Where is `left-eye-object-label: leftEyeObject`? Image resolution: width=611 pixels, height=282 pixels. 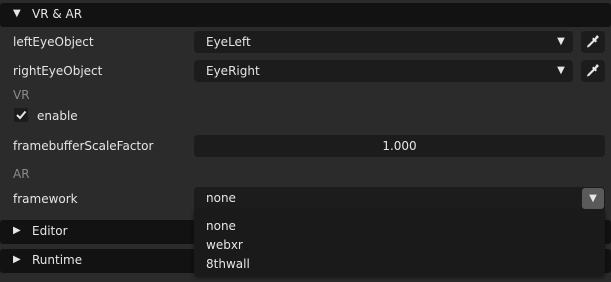 left-eye-object-label: leftEyeObject is located at coordinates (53, 42).